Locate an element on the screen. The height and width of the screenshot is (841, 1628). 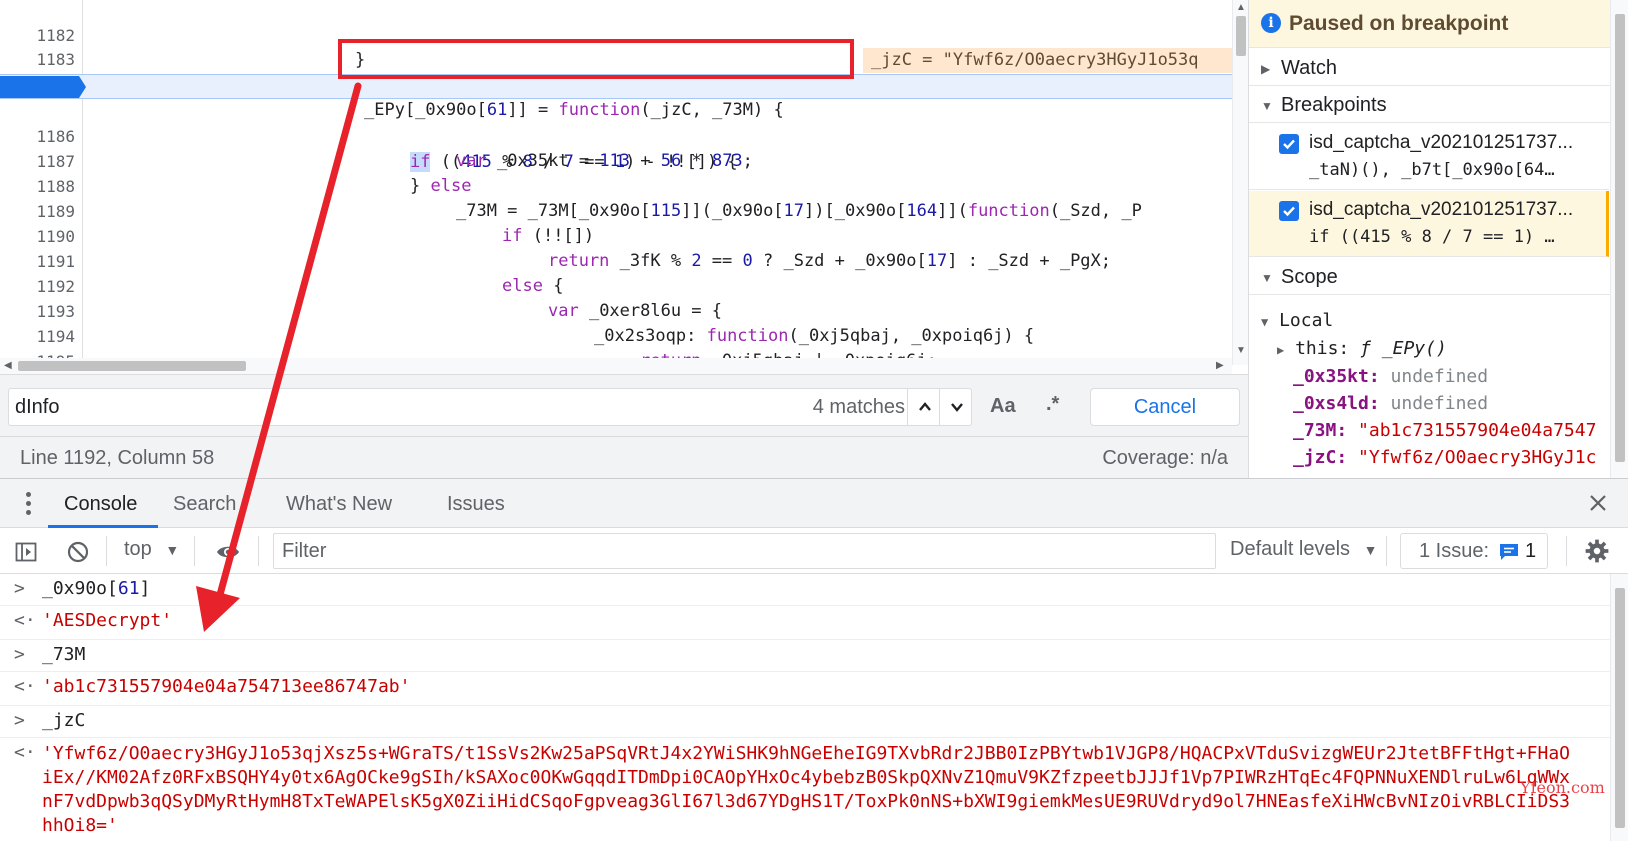
console-toolbar: top ▼ Default levels ▼ 1 Issue: 1 is located at coordinates (814, 551).